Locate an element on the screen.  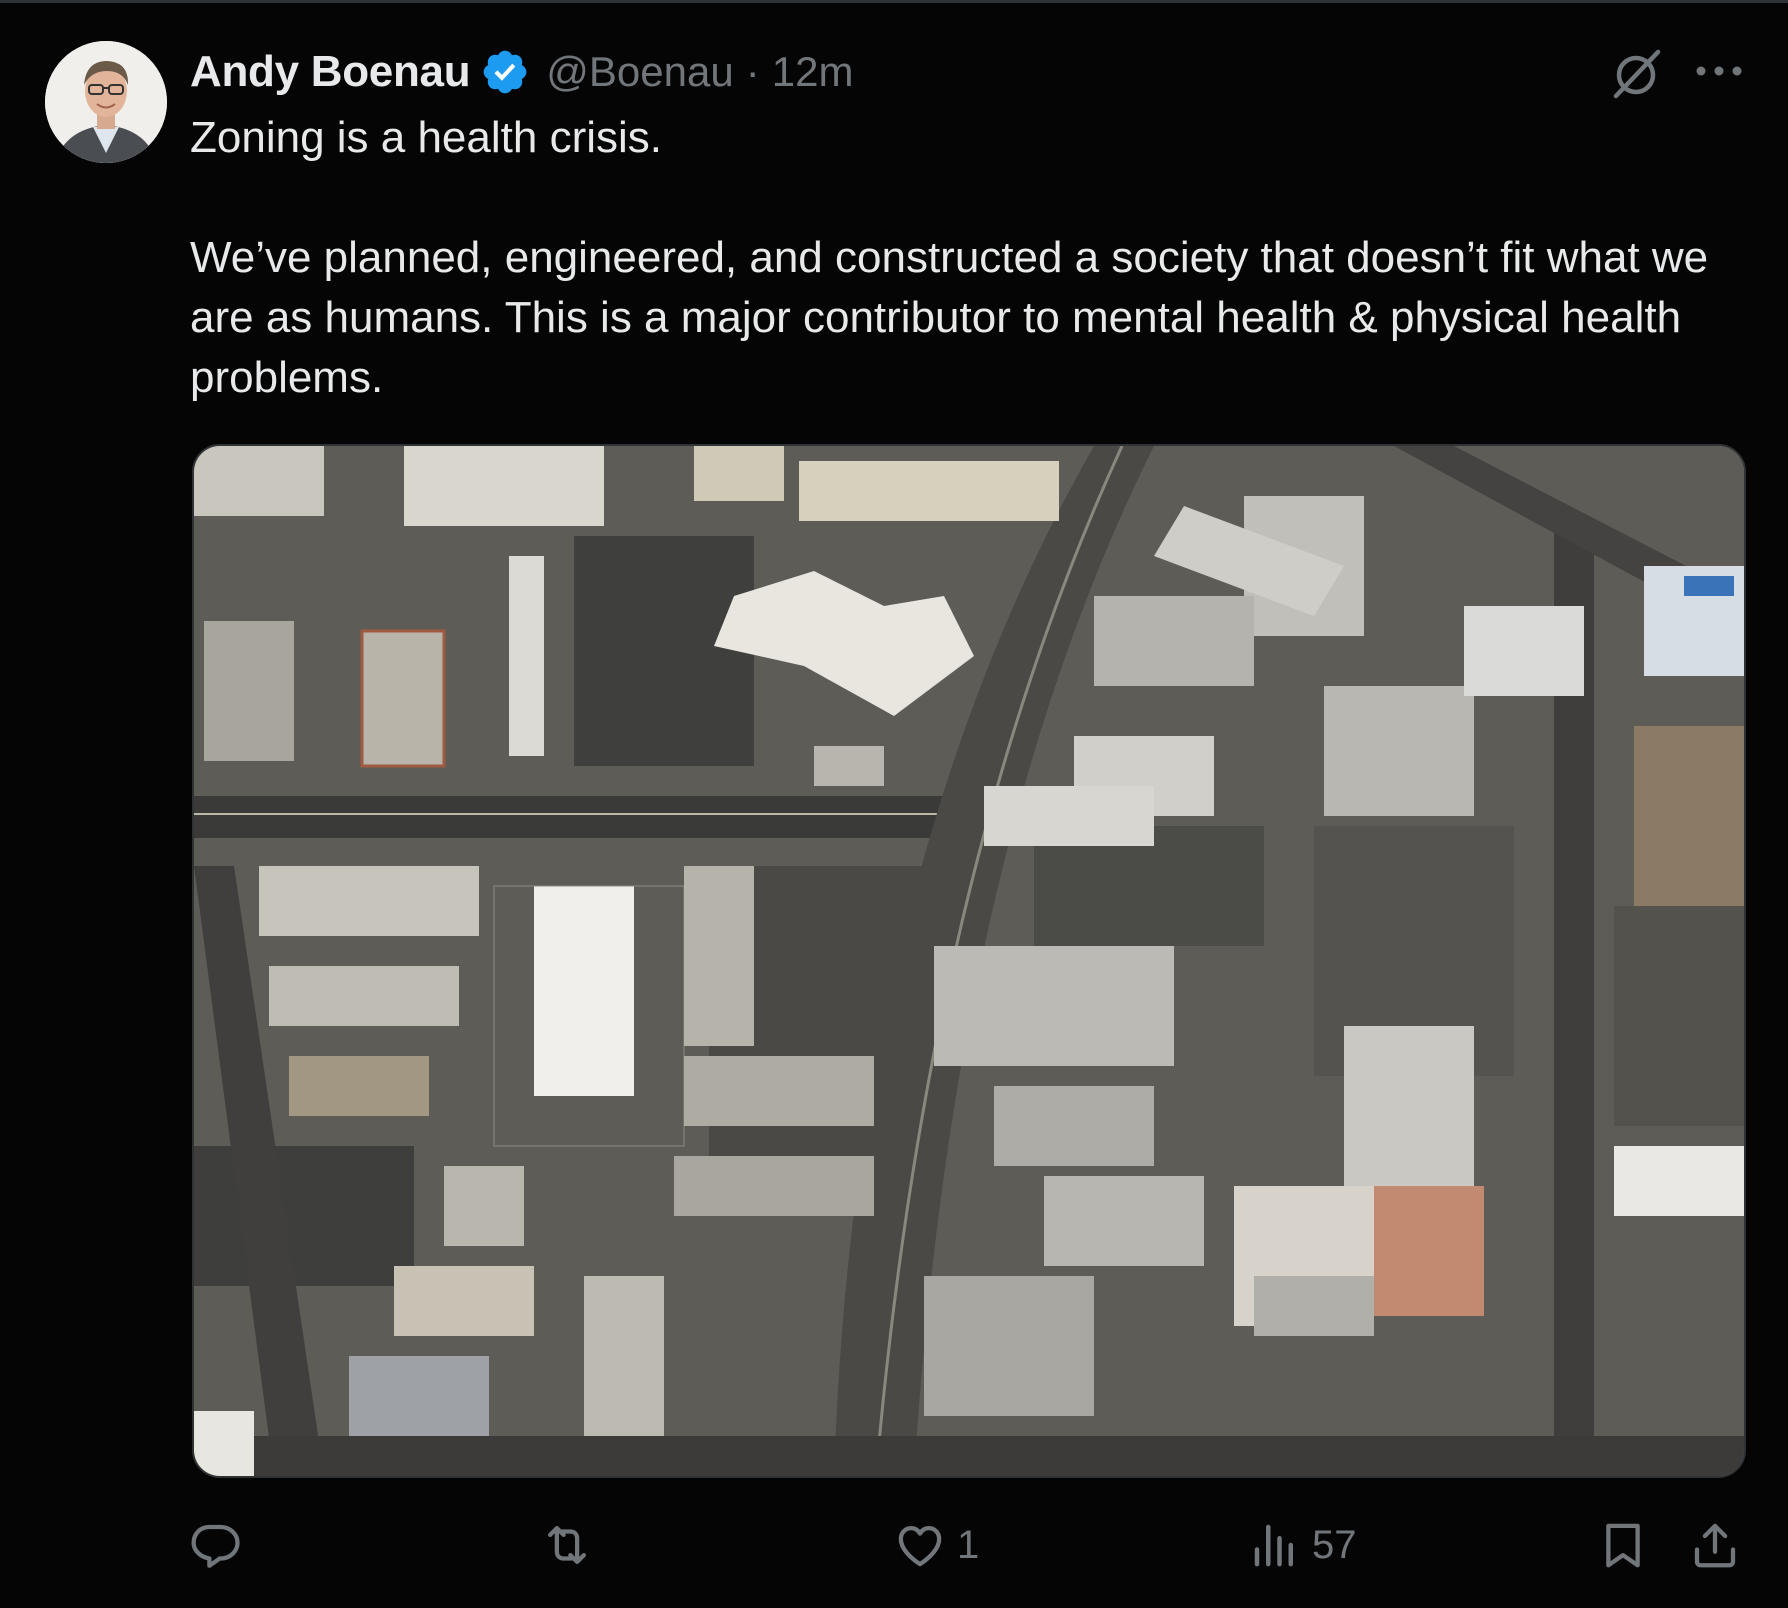
timestamp: 12m is located at coordinates (813, 72).